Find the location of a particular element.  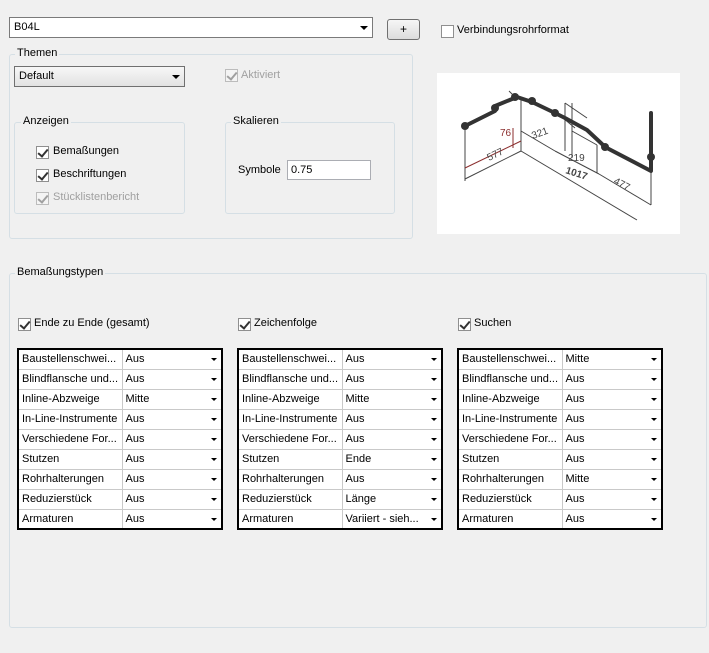

symbols-input: 0.75 is located at coordinates (329, 170).